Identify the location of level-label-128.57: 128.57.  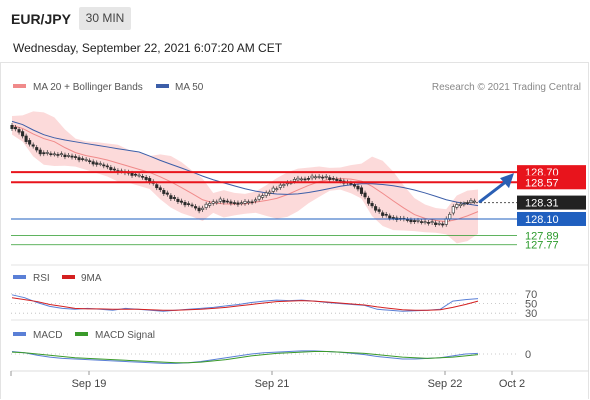
(542, 183).